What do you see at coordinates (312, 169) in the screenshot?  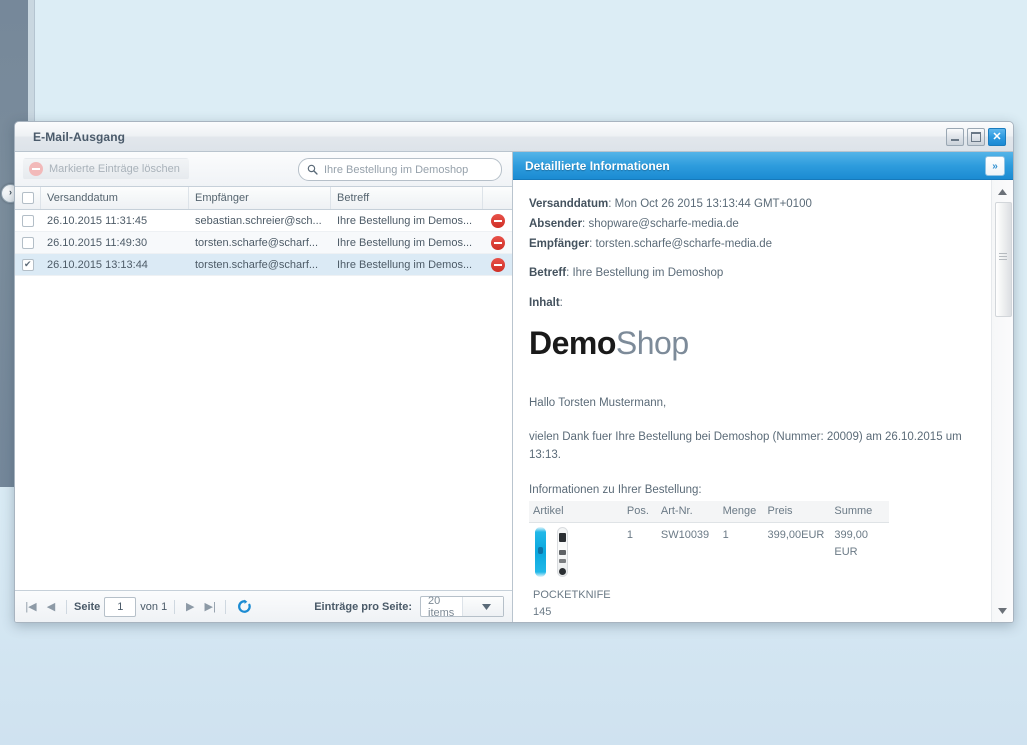 I see `search-icon` at bounding box center [312, 169].